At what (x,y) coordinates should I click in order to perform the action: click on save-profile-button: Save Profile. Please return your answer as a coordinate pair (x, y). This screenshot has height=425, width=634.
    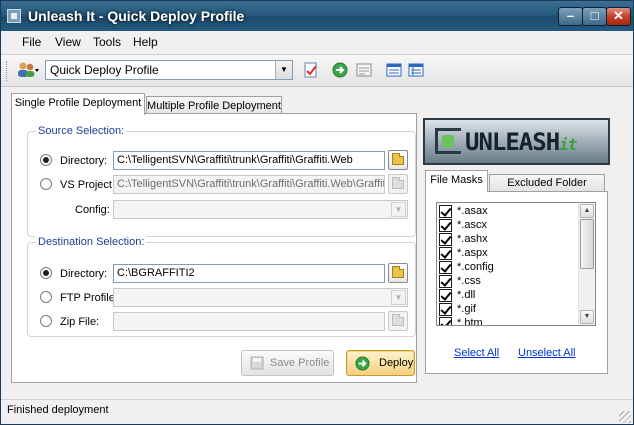
    Looking at the image, I should click on (287, 363).